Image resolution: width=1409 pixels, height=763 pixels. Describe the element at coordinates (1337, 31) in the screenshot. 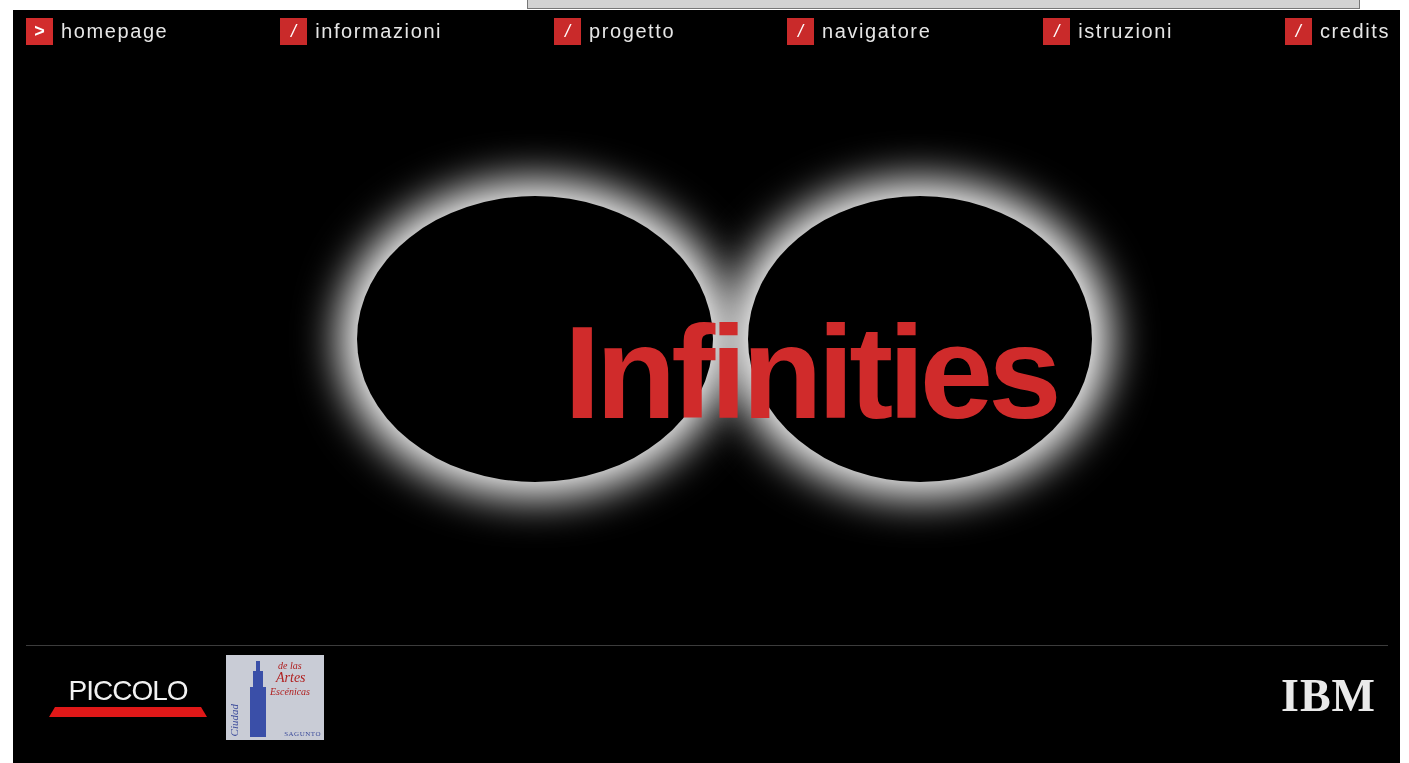

I see `nav-link: / credits` at that location.